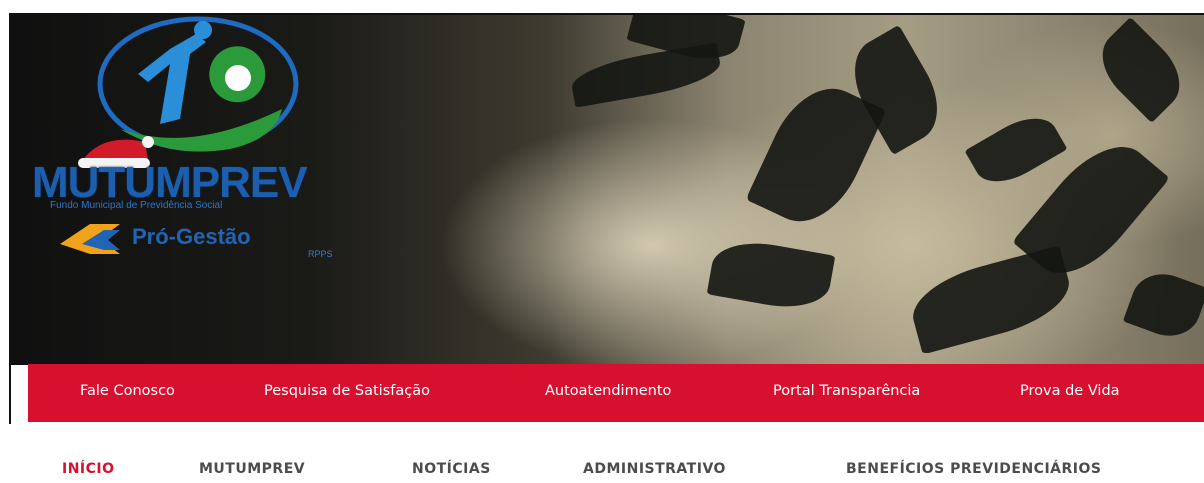  Describe the element at coordinates (846, 391) in the screenshot. I see `topnav-portal-transparencia: Portal Transparência` at that location.